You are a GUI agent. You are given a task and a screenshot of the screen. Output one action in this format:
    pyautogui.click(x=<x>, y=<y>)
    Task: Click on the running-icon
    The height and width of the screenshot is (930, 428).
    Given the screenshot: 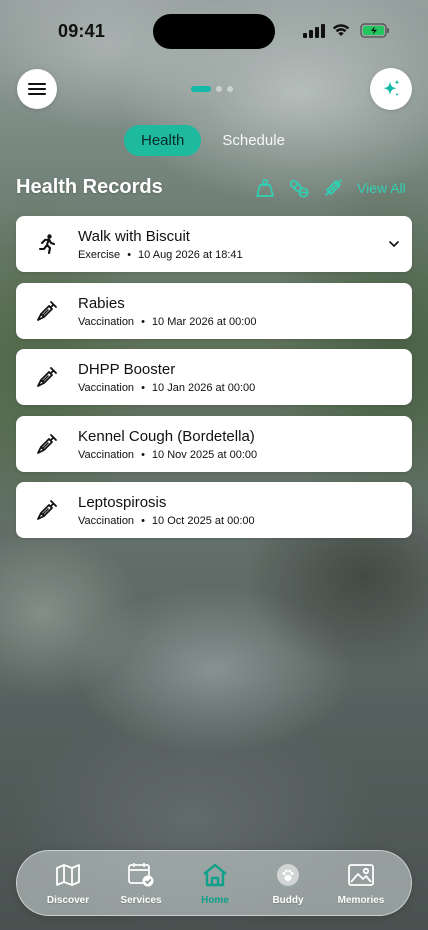 What is the action you would take?
    pyautogui.click(x=47, y=244)
    